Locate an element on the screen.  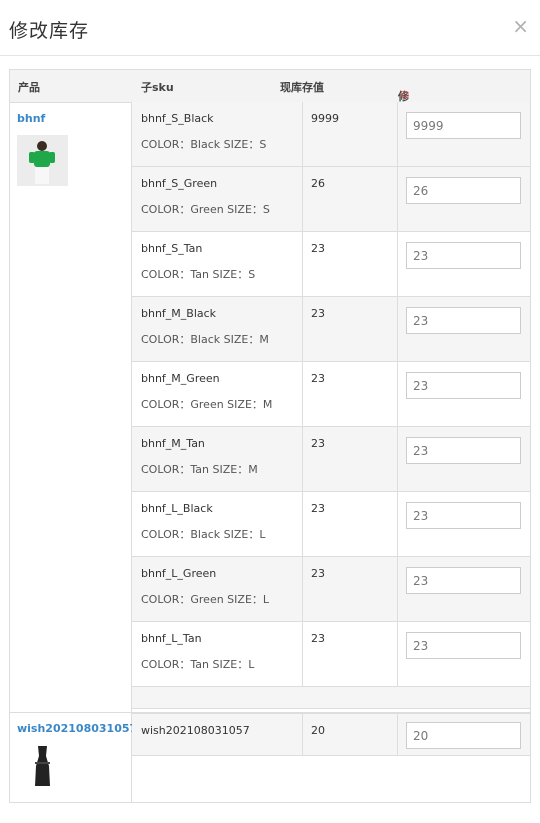
sku-attributes: COLOR：Tan SIZE：S is located at coordinates (198, 274).